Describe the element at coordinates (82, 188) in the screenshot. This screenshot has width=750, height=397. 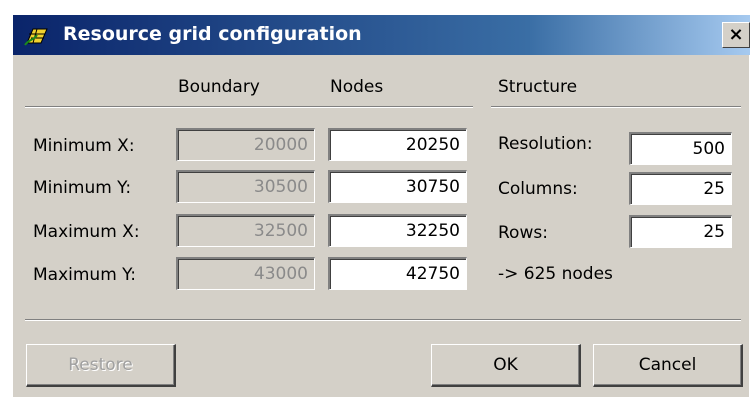
I see `label-minimum-y: Minimum Y:` at that location.